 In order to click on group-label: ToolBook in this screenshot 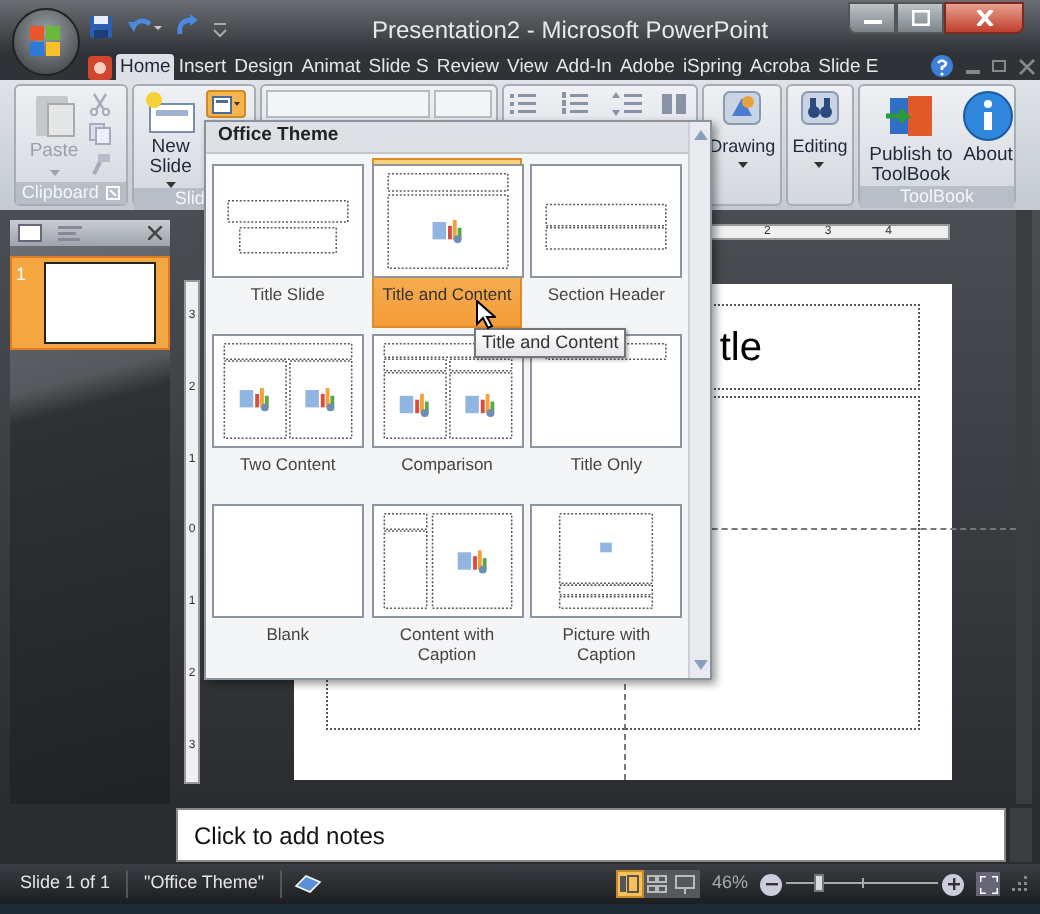, I will do `click(936, 196)`.